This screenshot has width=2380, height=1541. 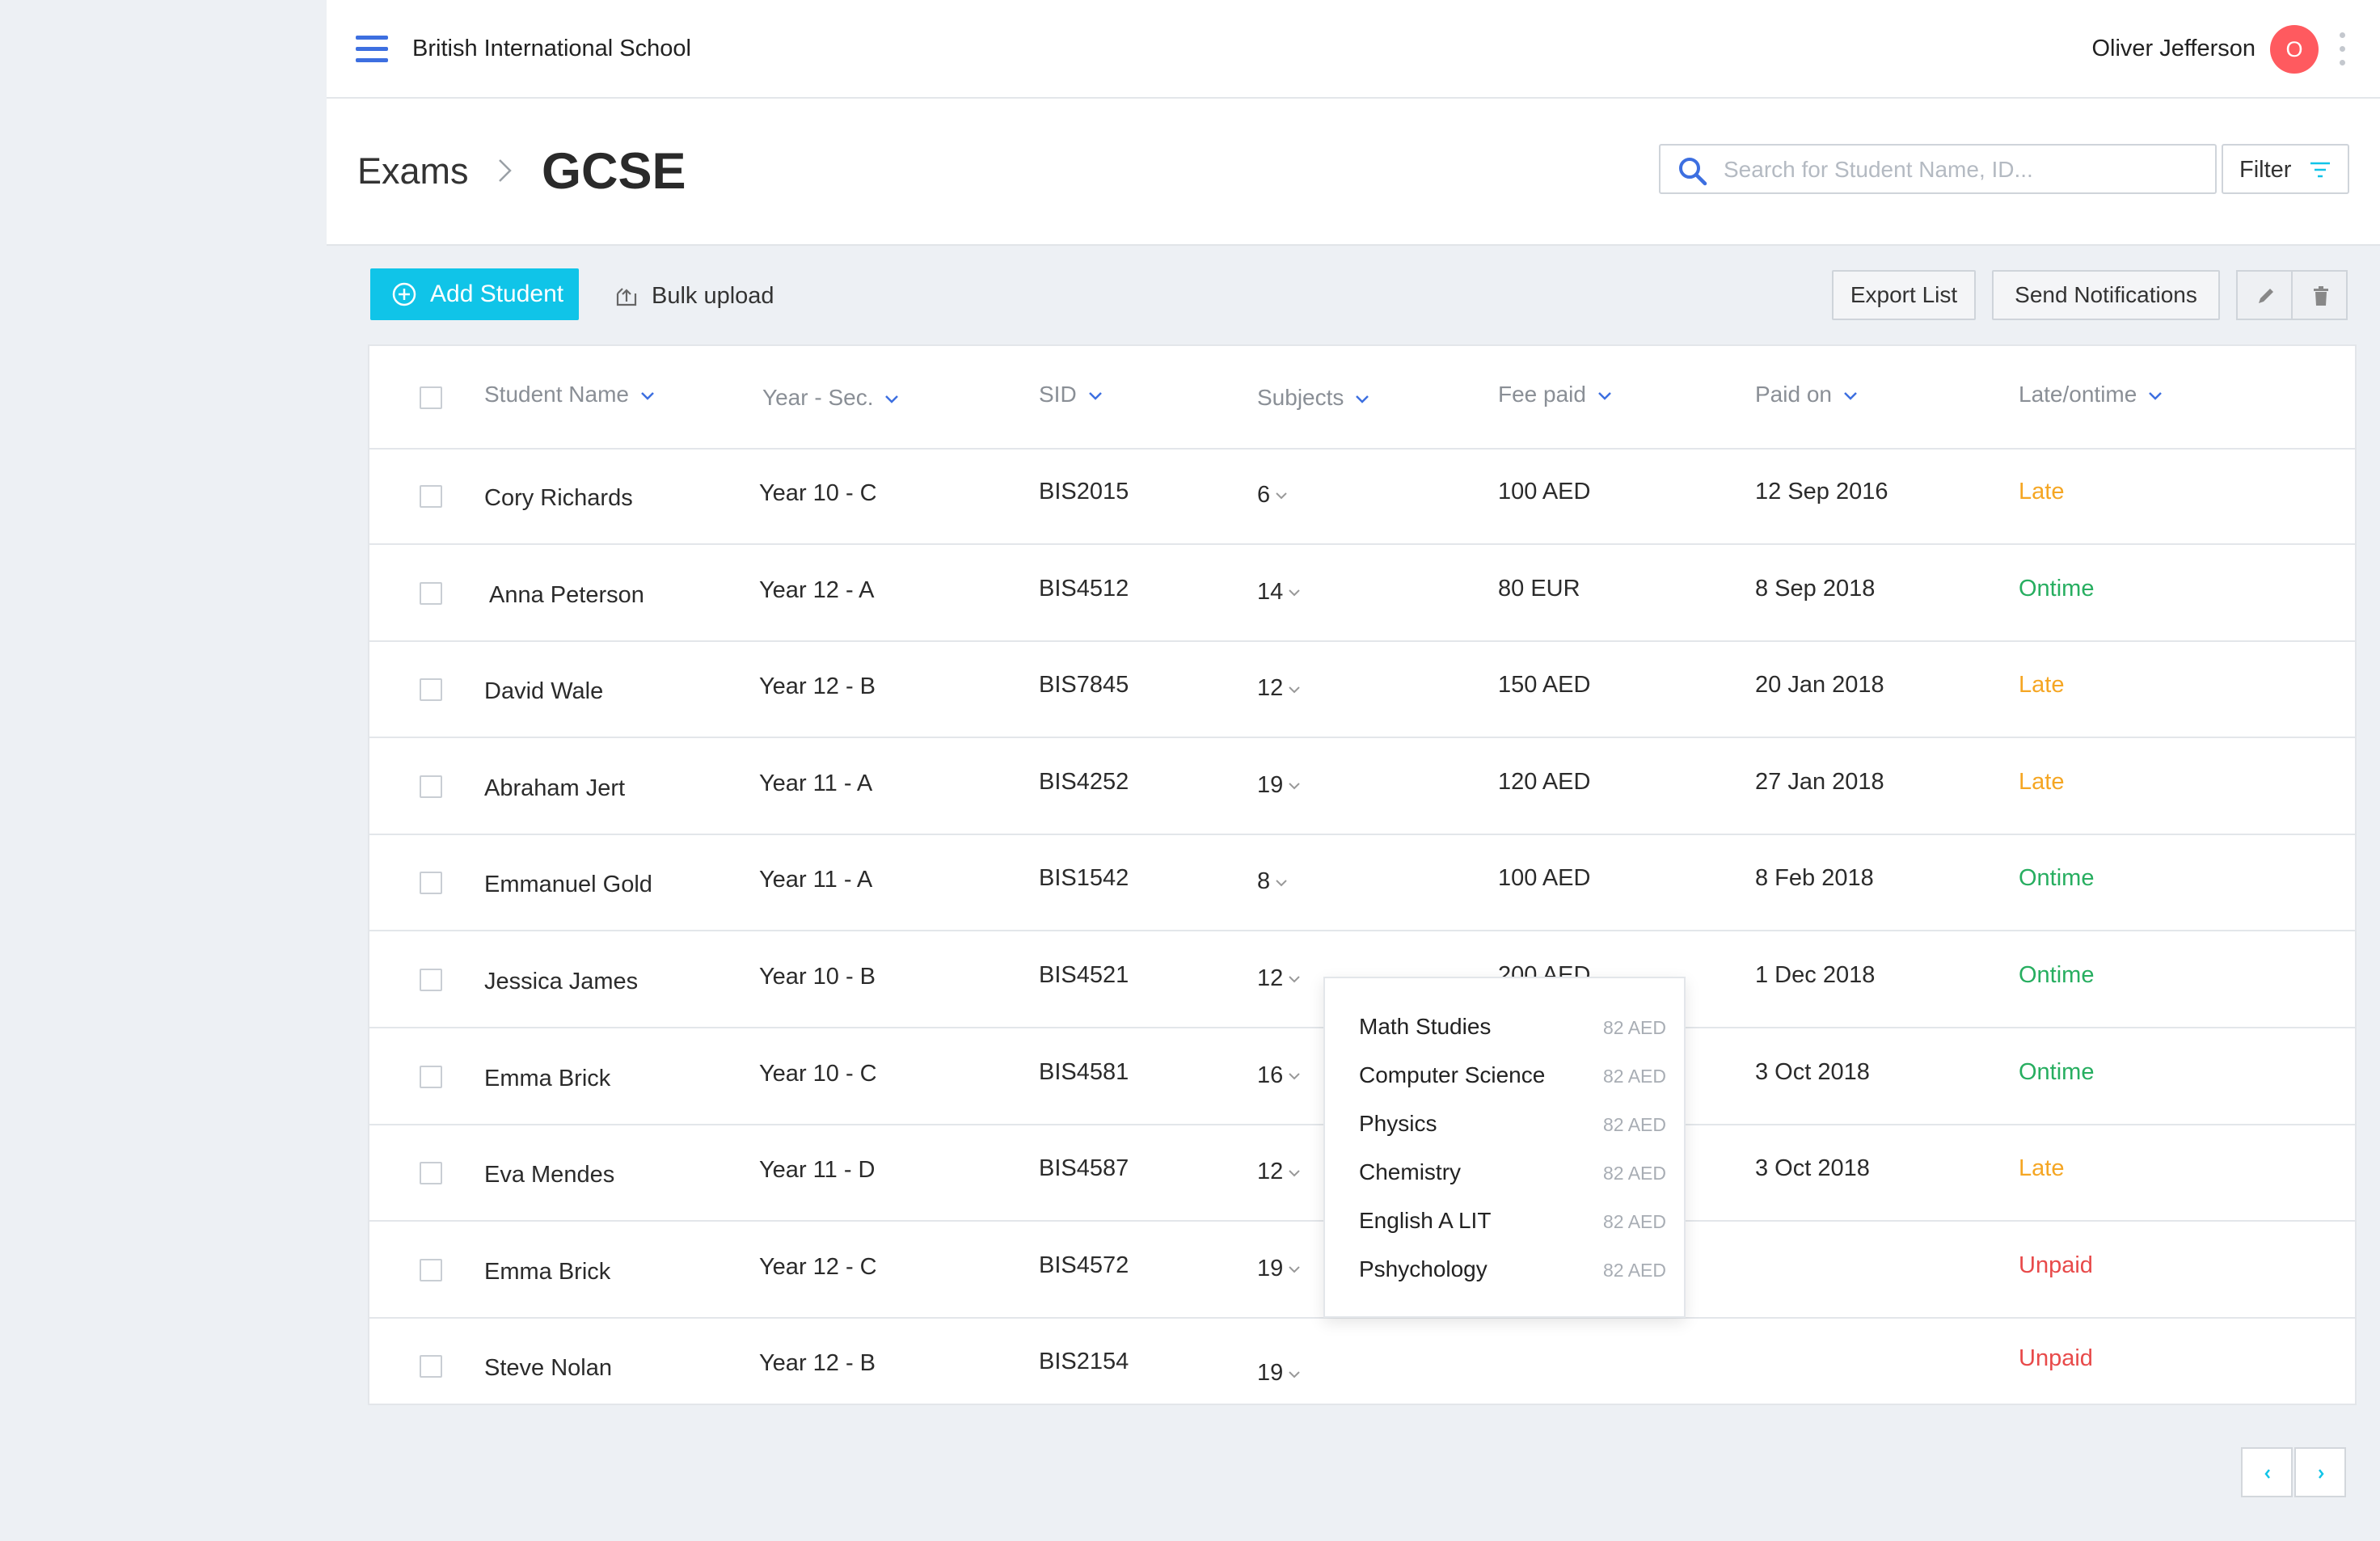 I want to click on student-name: Cory Richards, so click(x=558, y=498).